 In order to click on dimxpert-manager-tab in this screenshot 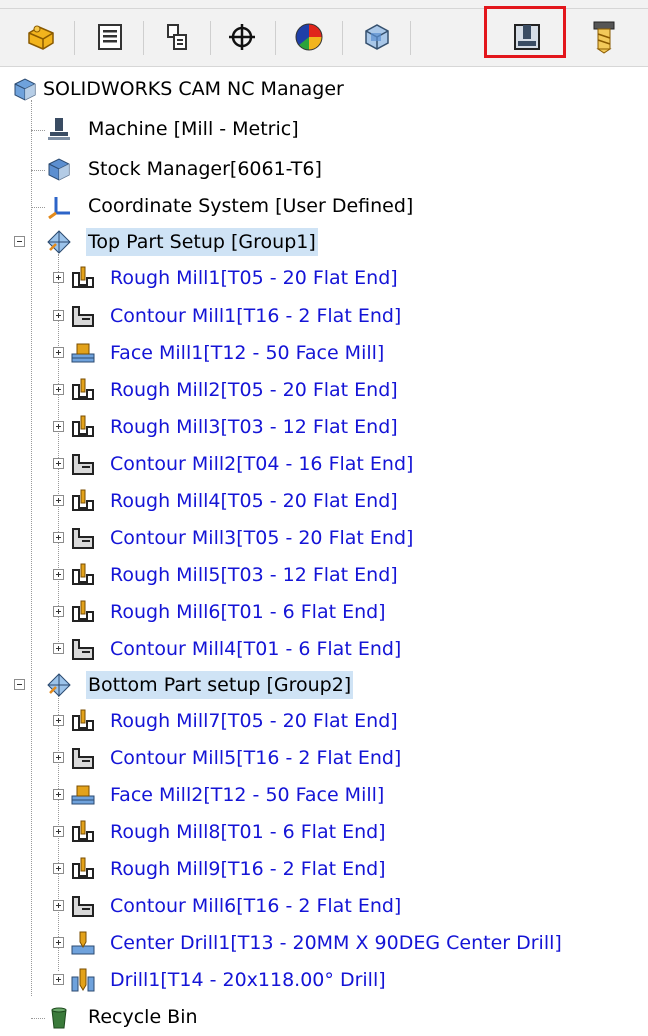, I will do `click(244, 37)`.